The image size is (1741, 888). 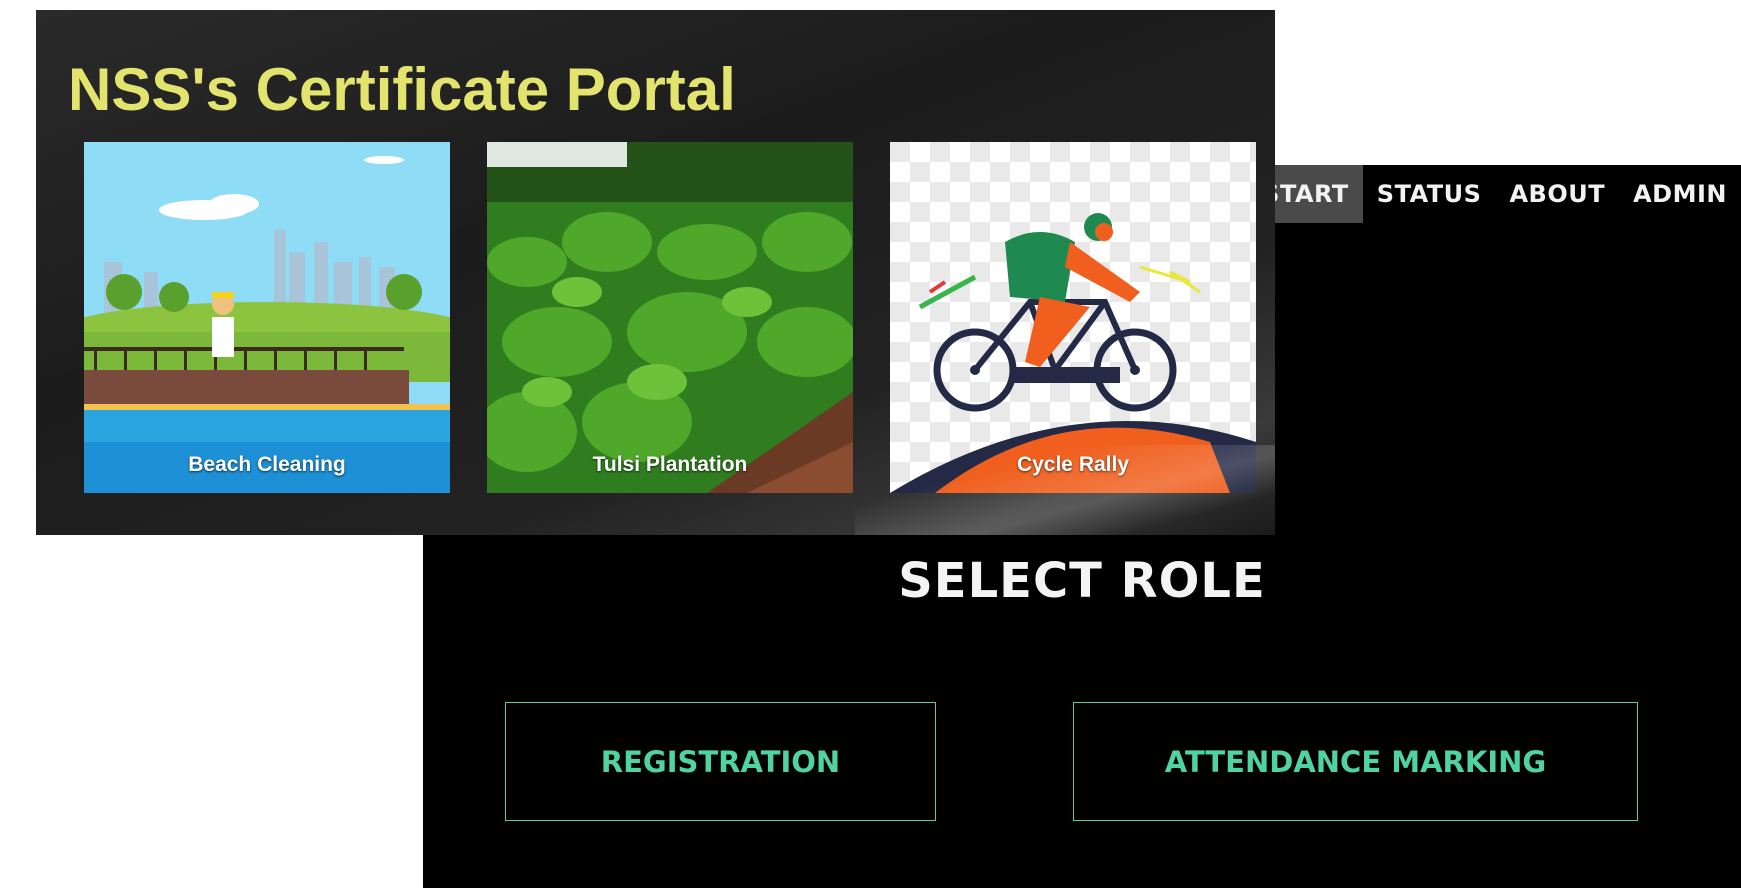 I want to click on card-label: Beach Cleaning, so click(x=267, y=464).